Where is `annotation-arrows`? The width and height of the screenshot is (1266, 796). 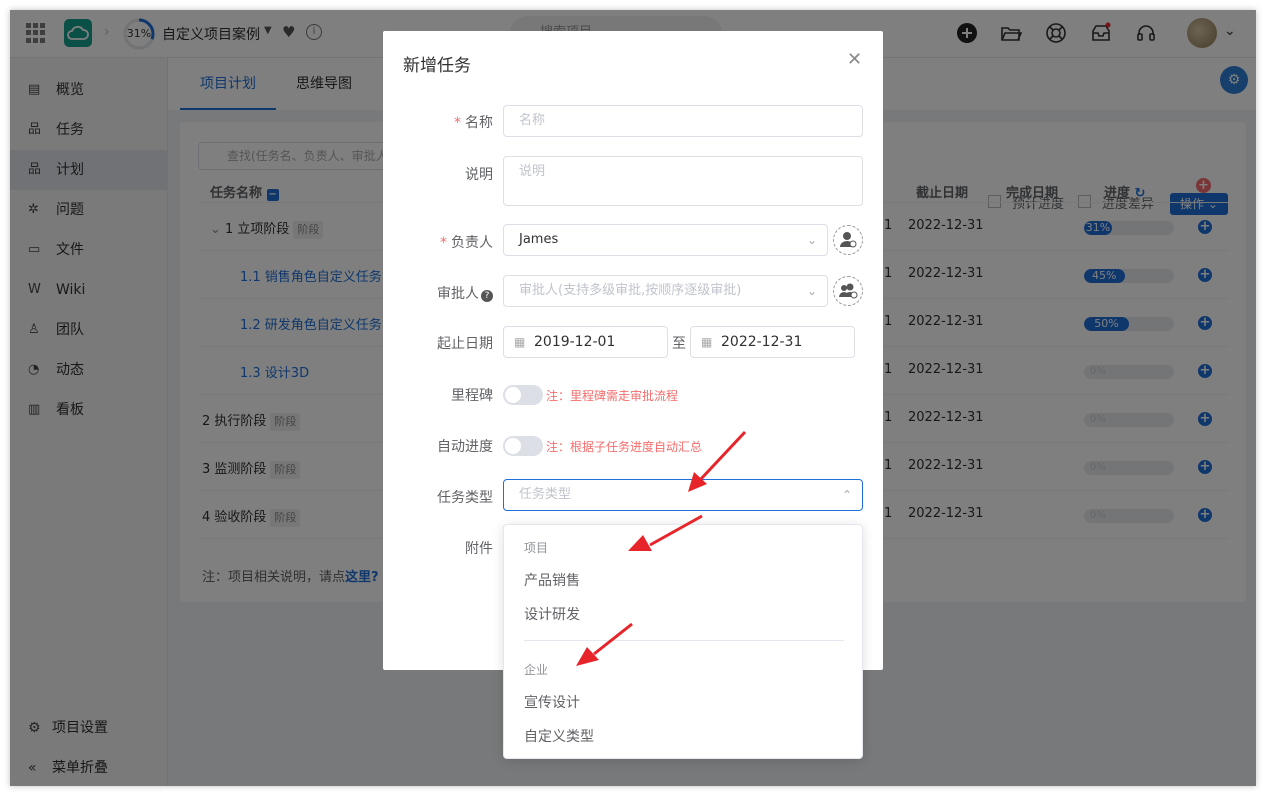 annotation-arrows is located at coordinates (661, 548).